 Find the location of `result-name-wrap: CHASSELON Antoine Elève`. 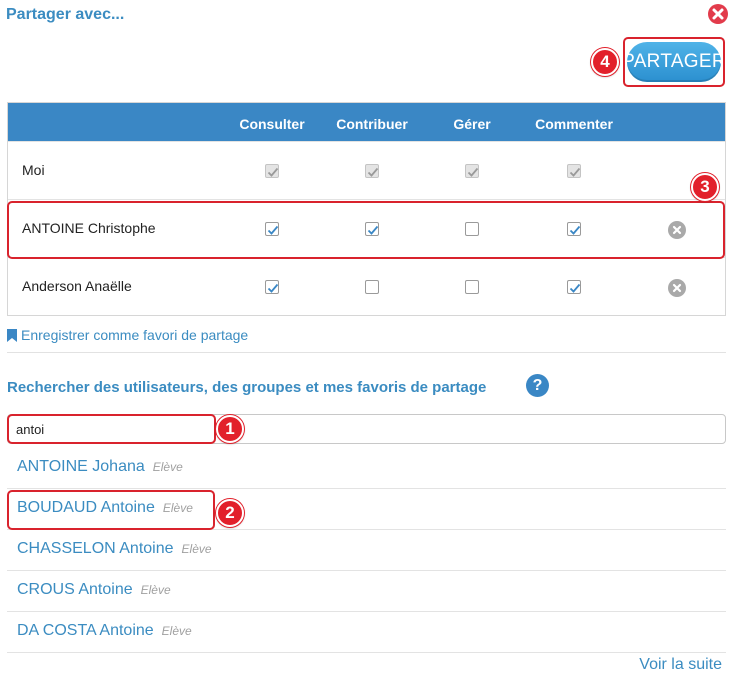

result-name-wrap: CHASSELON Antoine Elève is located at coordinates (114, 549).